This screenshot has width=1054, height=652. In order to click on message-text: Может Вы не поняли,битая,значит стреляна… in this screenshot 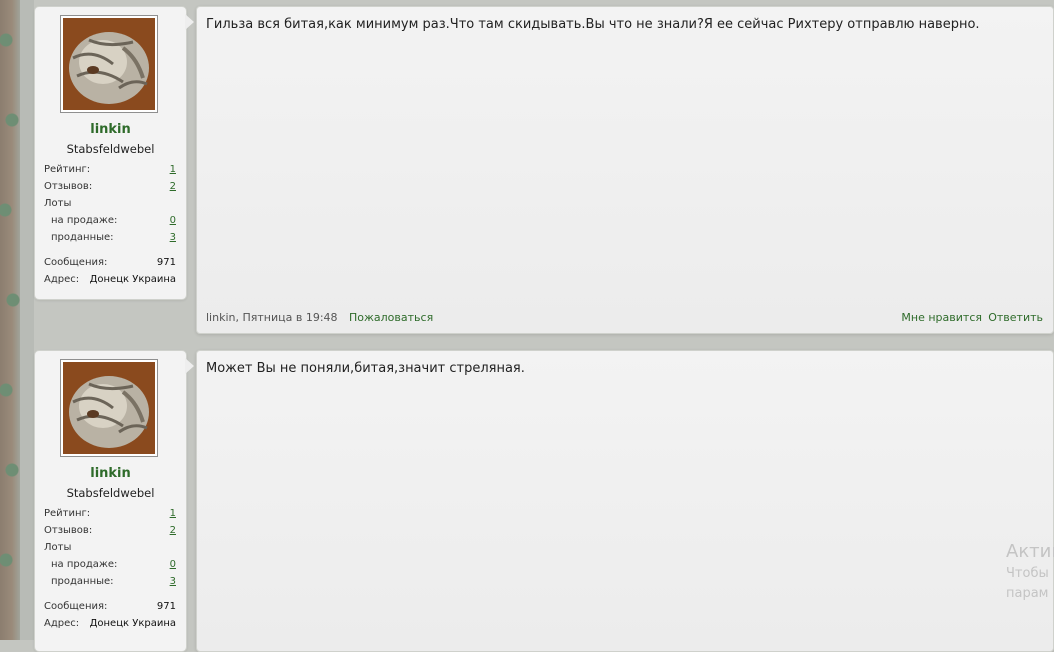, I will do `click(365, 368)`.